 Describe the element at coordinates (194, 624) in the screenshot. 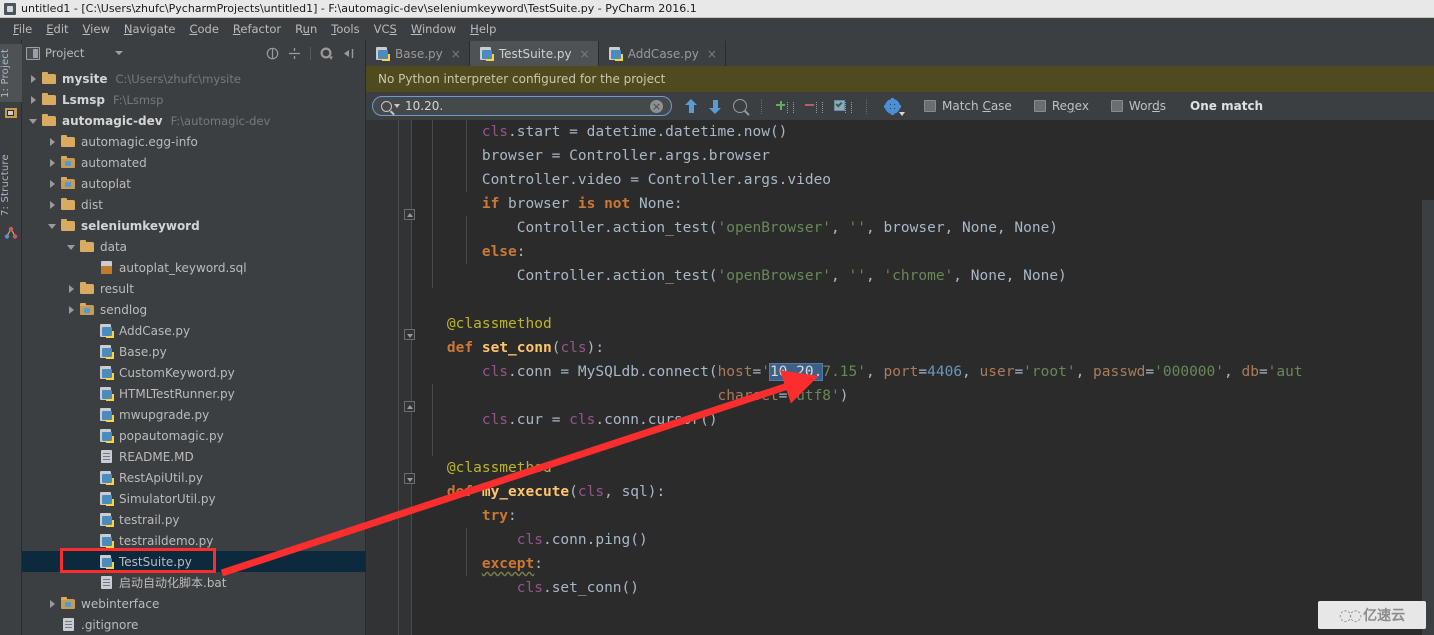

I see `tree-node: .gitignore` at that location.